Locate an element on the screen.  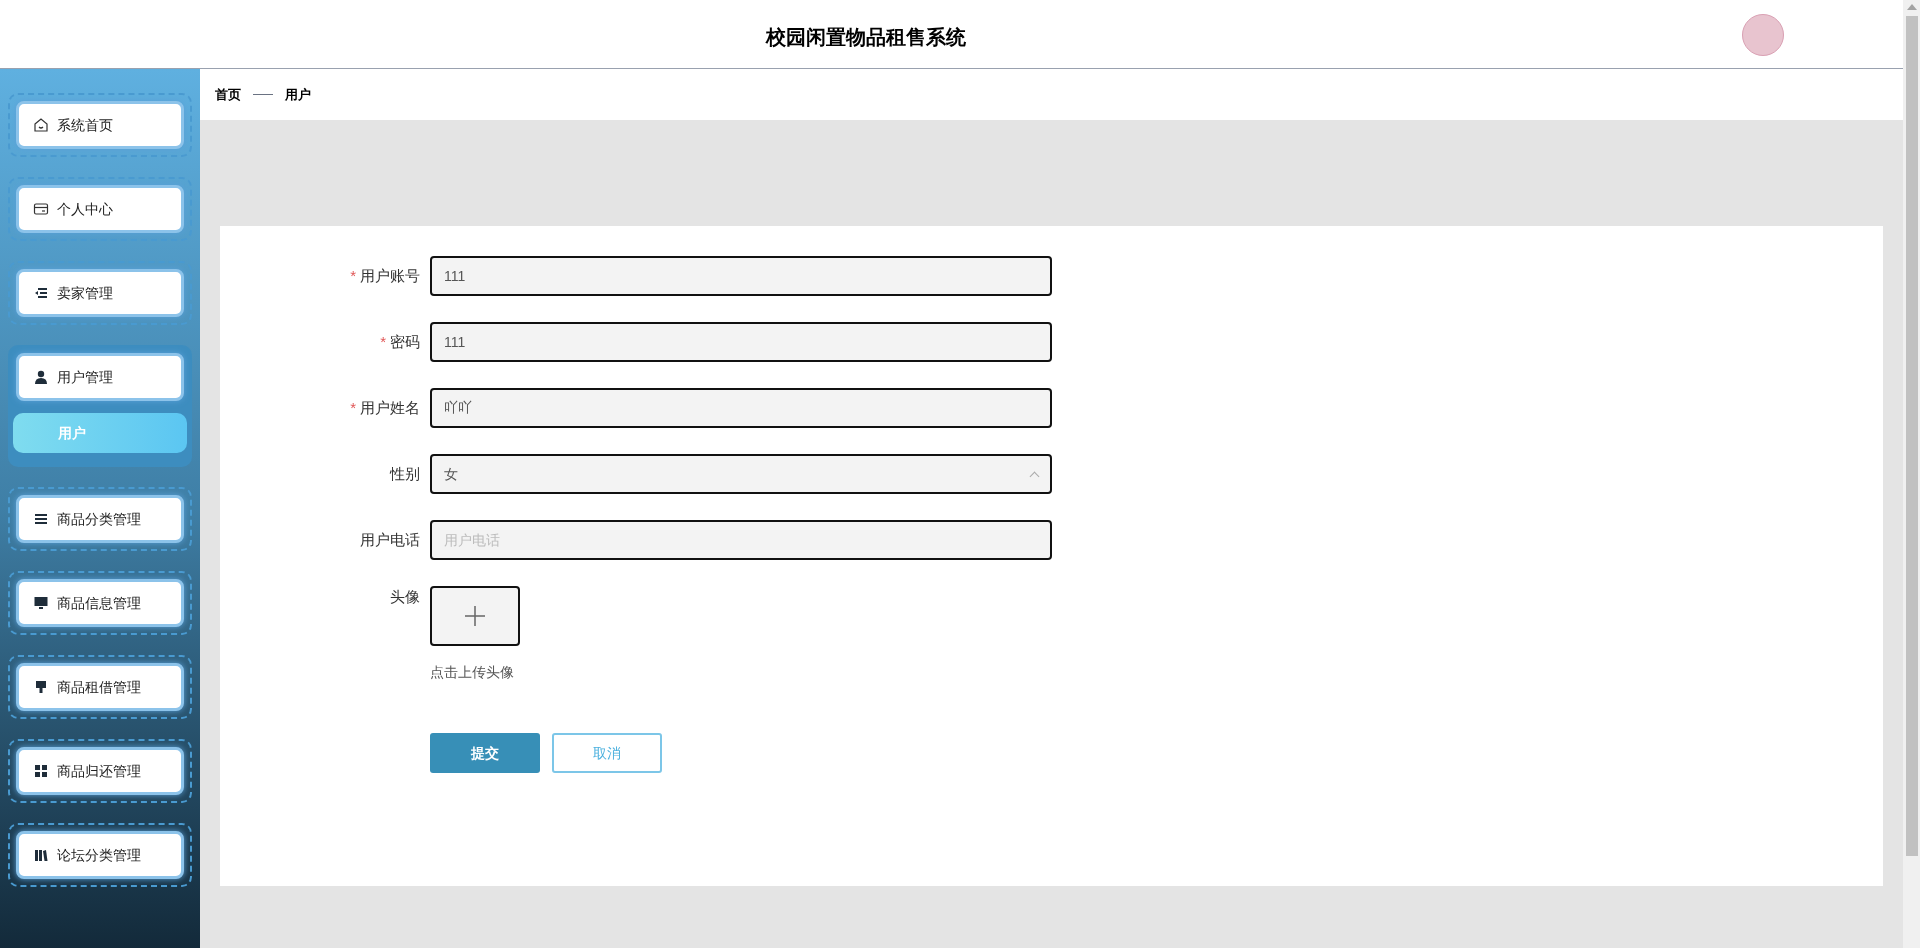
sidebar-item: 个人中心 is located at coordinates (100, 209).